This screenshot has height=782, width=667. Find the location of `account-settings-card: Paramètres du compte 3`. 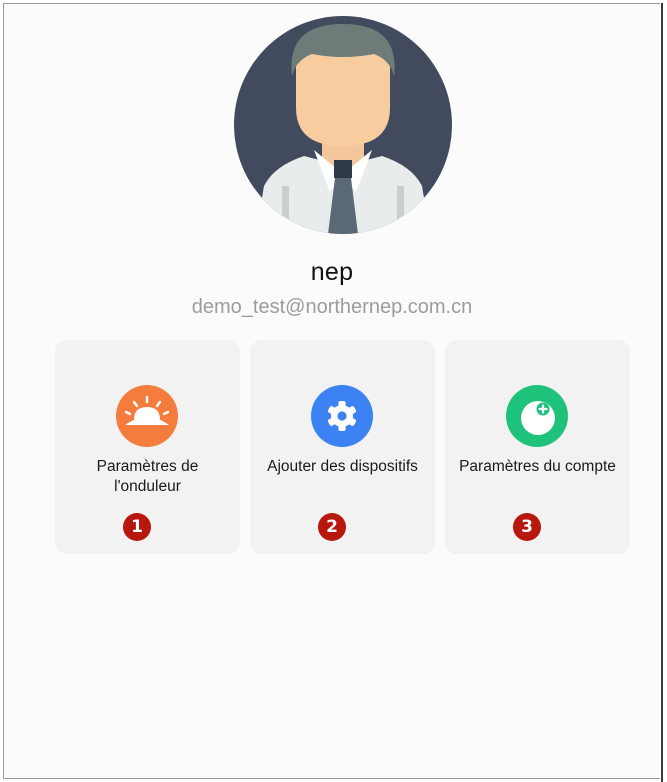

account-settings-card: Paramètres du compte 3 is located at coordinates (537, 447).